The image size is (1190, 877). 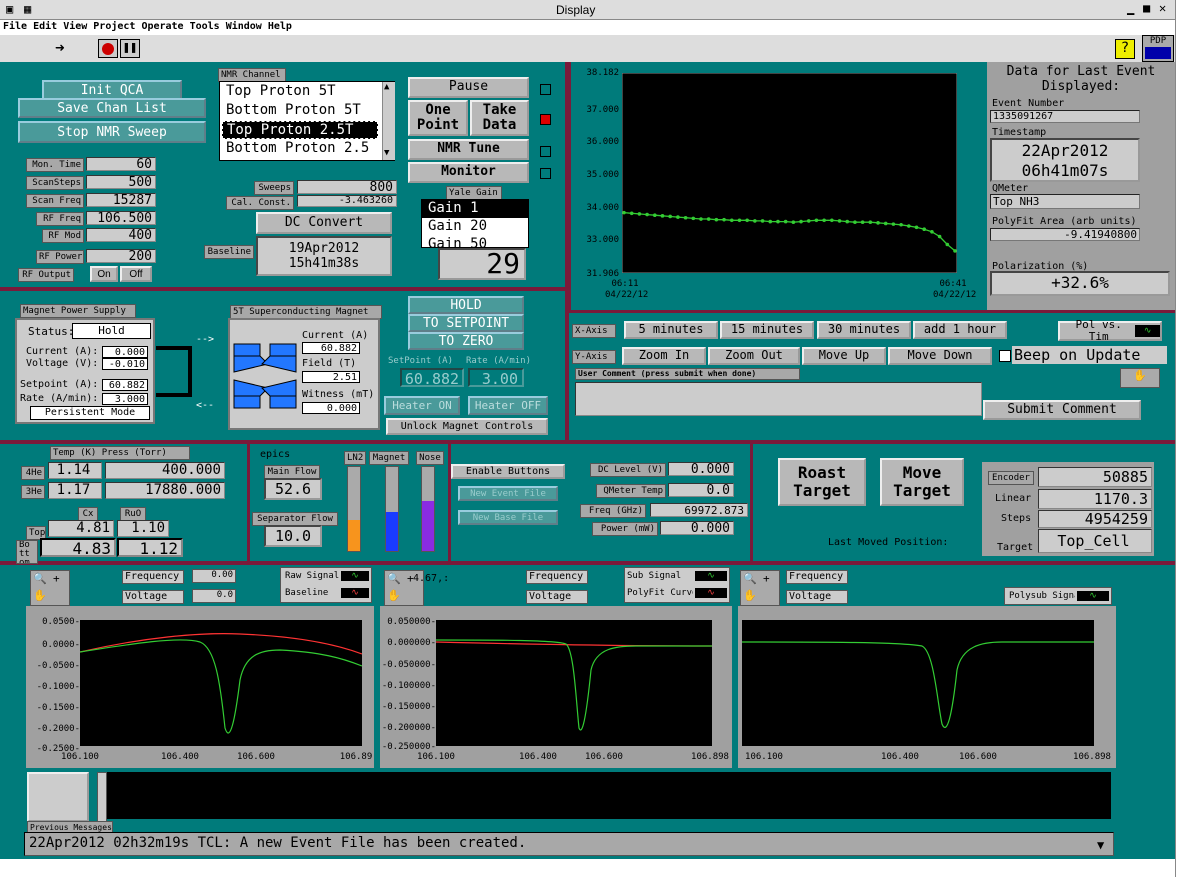 I want to click on ln2-level-bar, so click(x=354, y=509).